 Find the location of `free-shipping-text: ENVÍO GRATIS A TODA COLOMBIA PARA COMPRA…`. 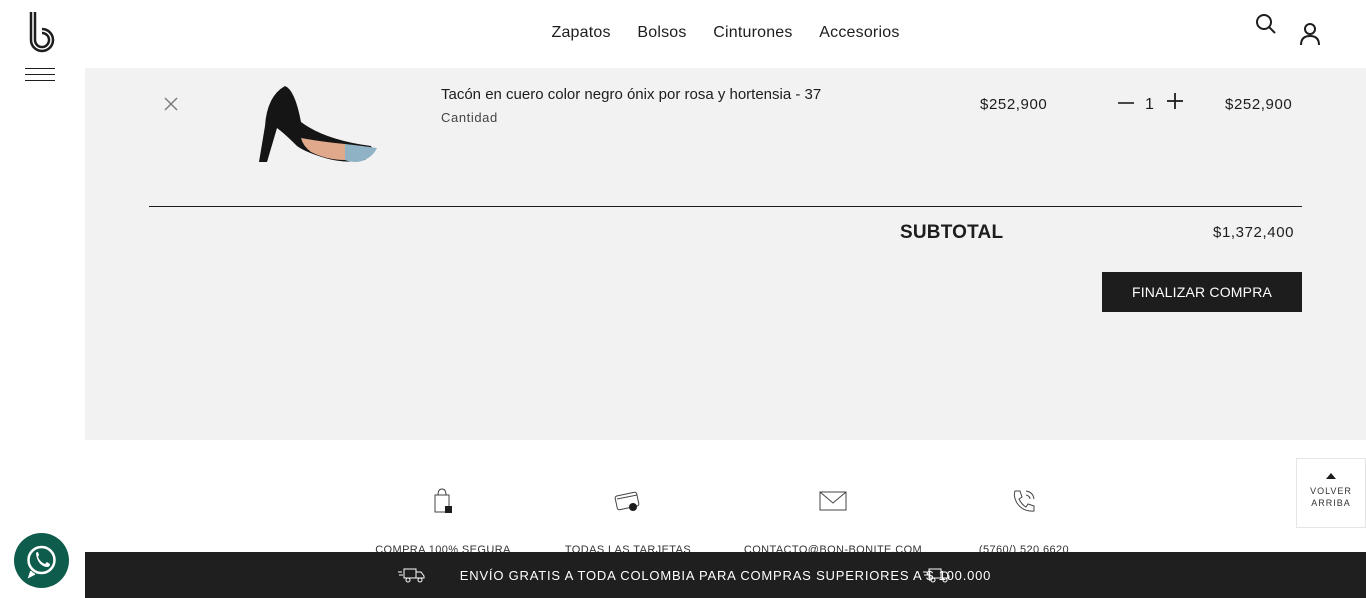

free-shipping-text: ENVÍO GRATIS A TODA COLOMBIA PARA COMPRA… is located at coordinates (725, 575).